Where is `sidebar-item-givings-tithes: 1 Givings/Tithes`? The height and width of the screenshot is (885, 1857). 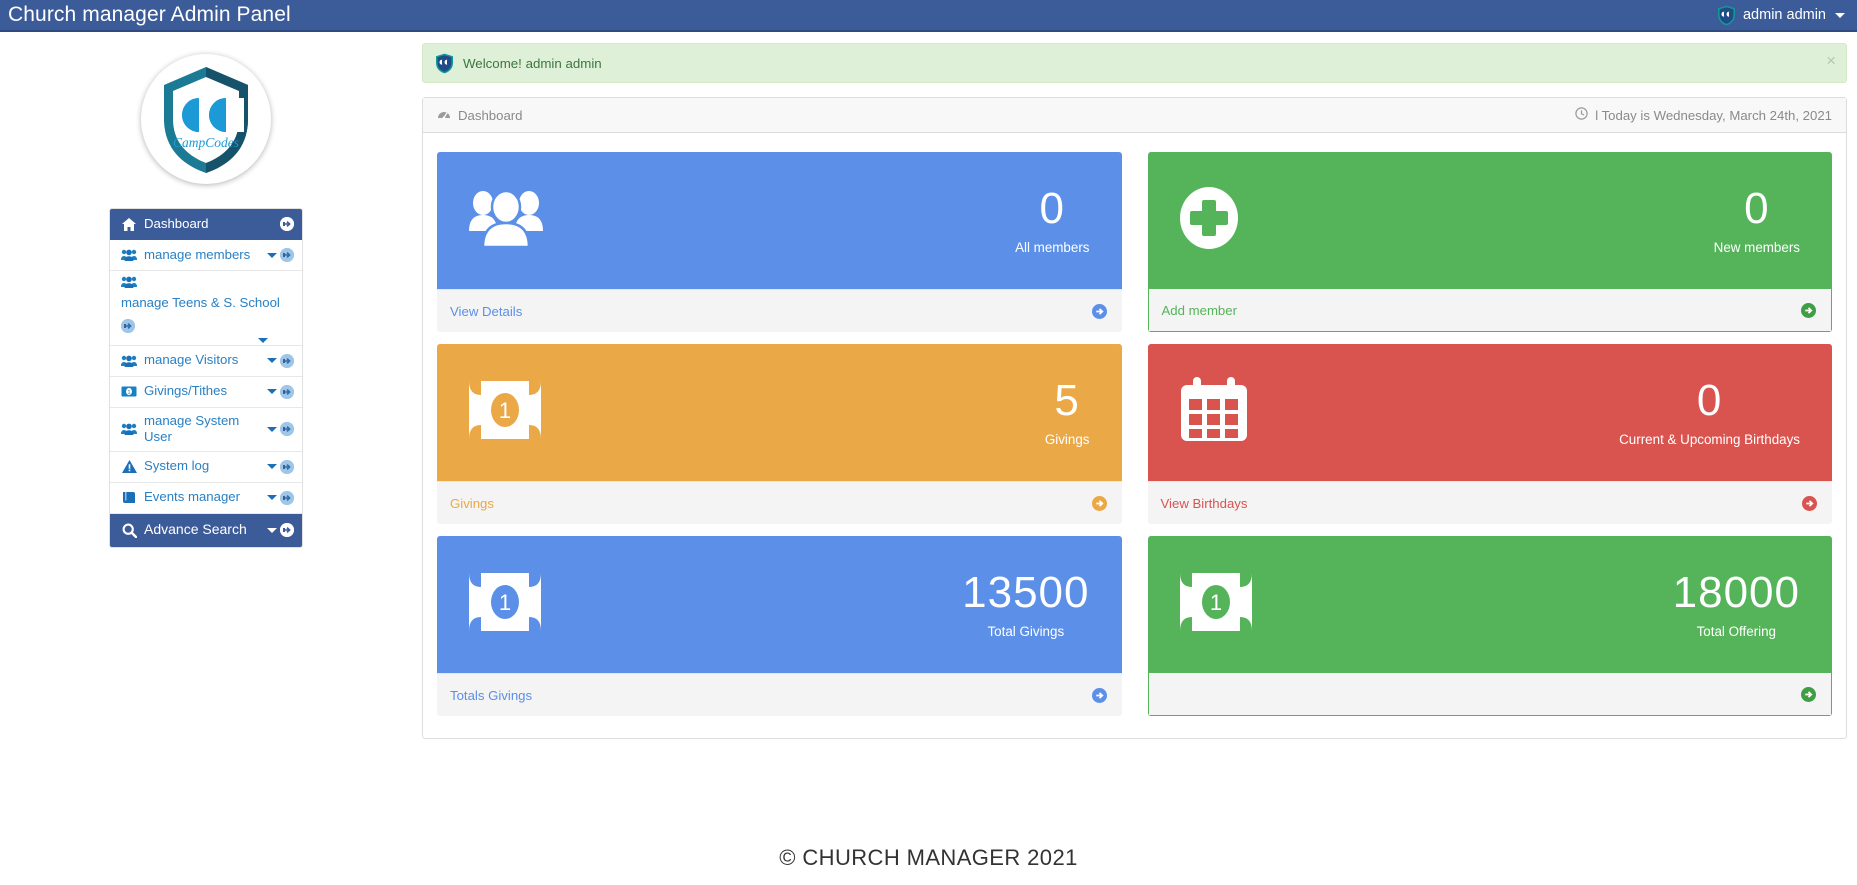
sidebar-item-givings-tithes: 1 Givings/Tithes is located at coordinates (206, 392).